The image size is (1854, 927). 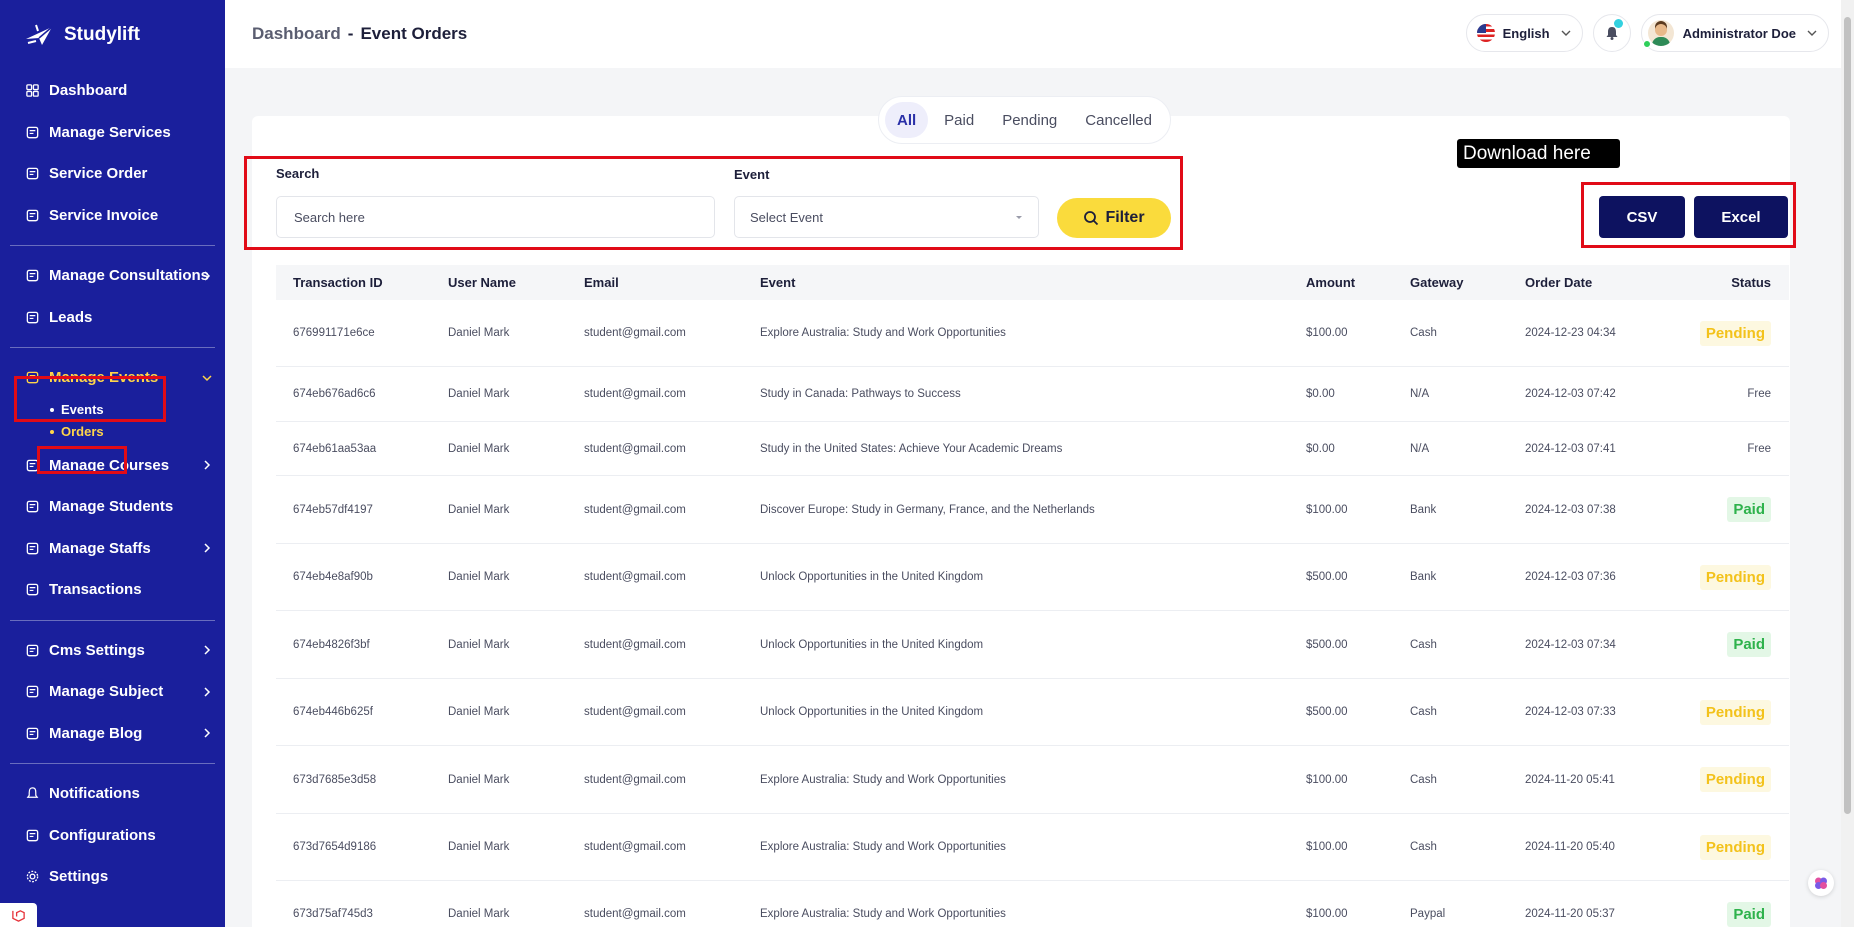 I want to click on sidebar-item-service-order: Service Order, so click(x=112, y=174).